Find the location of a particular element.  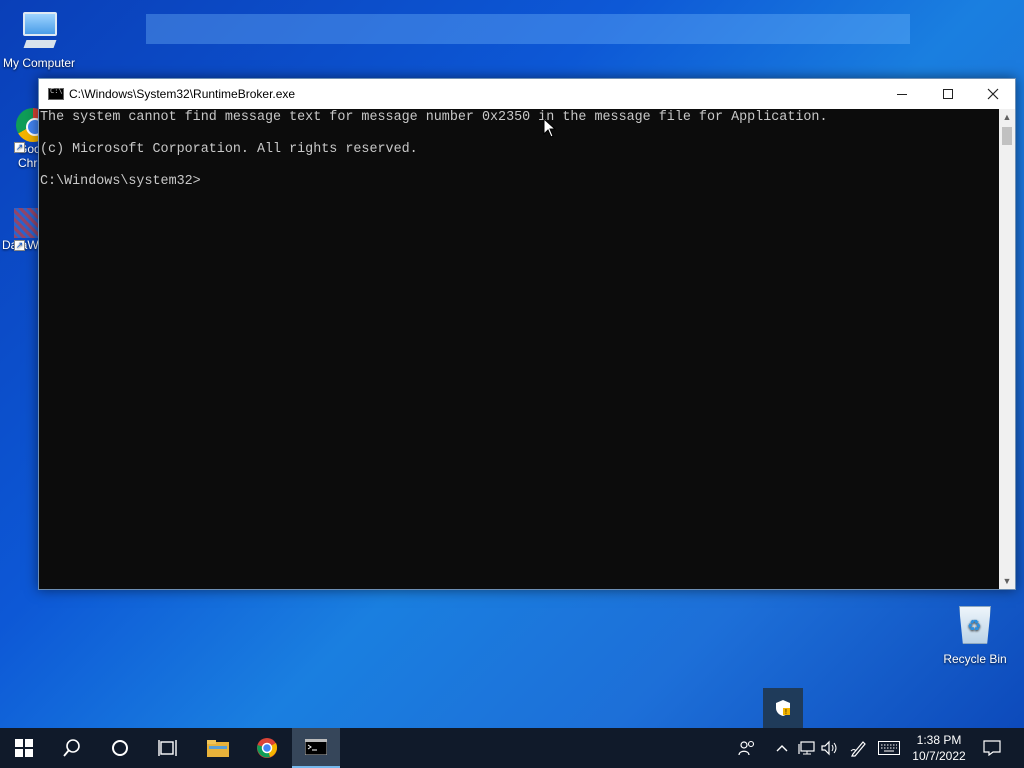

start-button is located at coordinates (24, 748).